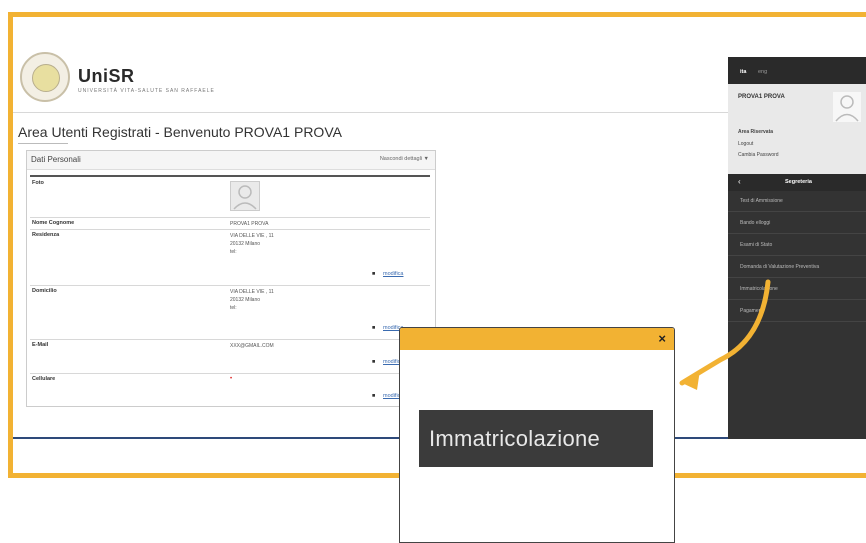  Describe the element at coordinates (537, 339) in the screenshot. I see `popup-header: ×` at that location.